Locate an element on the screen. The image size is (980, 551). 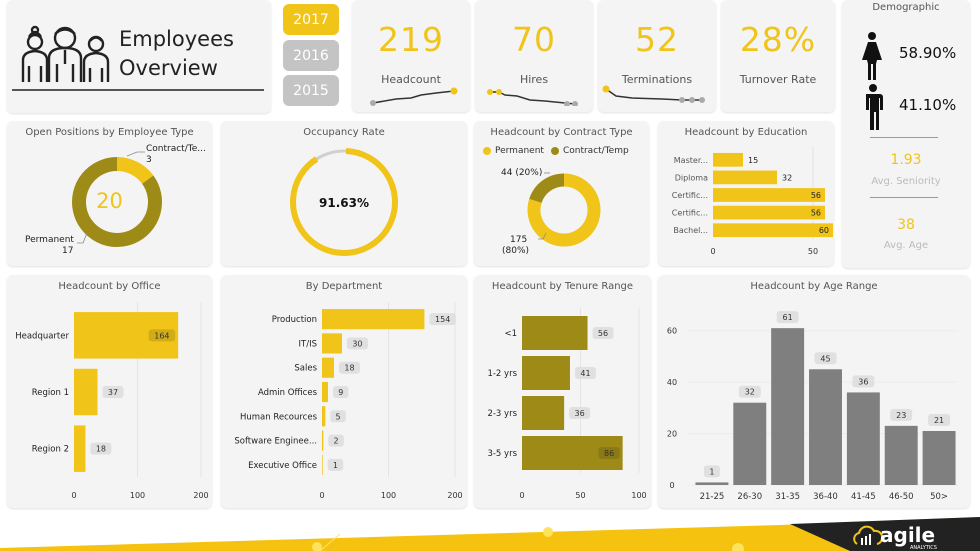
tenure-chart: 0 50 100 <1 56 1-2 yrs 41 2-3 yrs 36 3-5 yrs 86 is located at coordinates (567, 404).